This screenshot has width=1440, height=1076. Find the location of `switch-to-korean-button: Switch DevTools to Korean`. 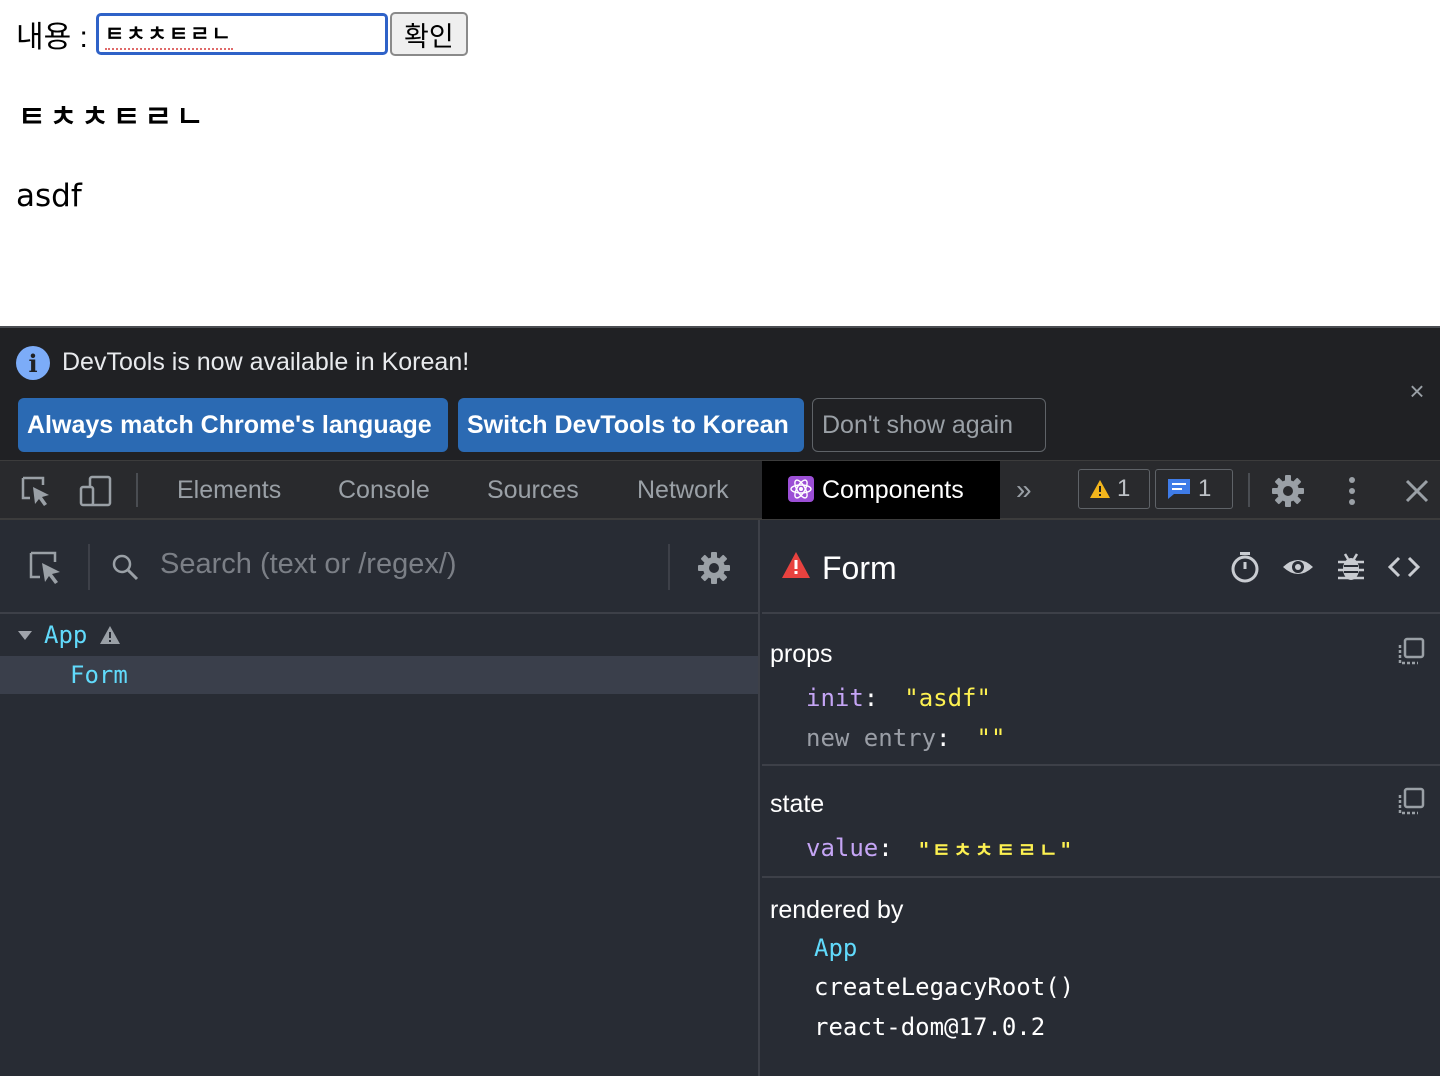

switch-to-korean-button: Switch DevTools to Korean is located at coordinates (631, 425).